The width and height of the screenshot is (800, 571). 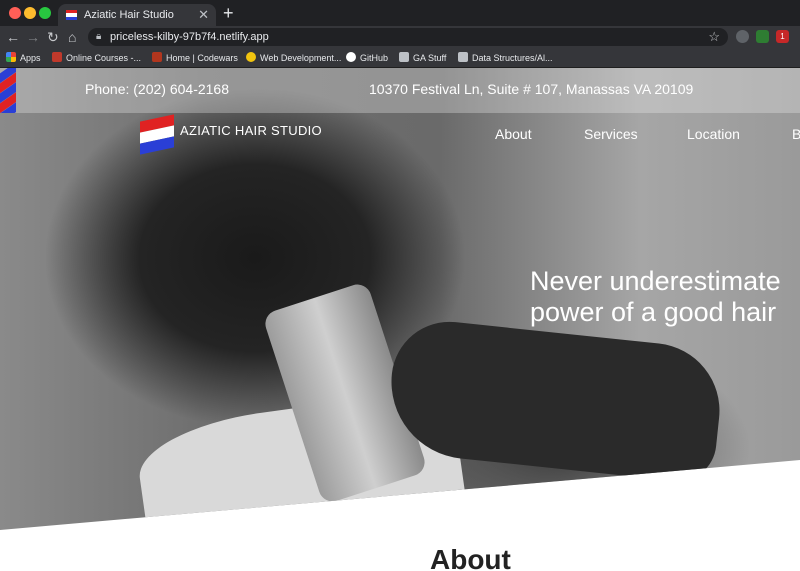 What do you see at coordinates (400, 13) in the screenshot?
I see `browser-tab-strip: Aziatic Hair Studio ✕ +` at bounding box center [400, 13].